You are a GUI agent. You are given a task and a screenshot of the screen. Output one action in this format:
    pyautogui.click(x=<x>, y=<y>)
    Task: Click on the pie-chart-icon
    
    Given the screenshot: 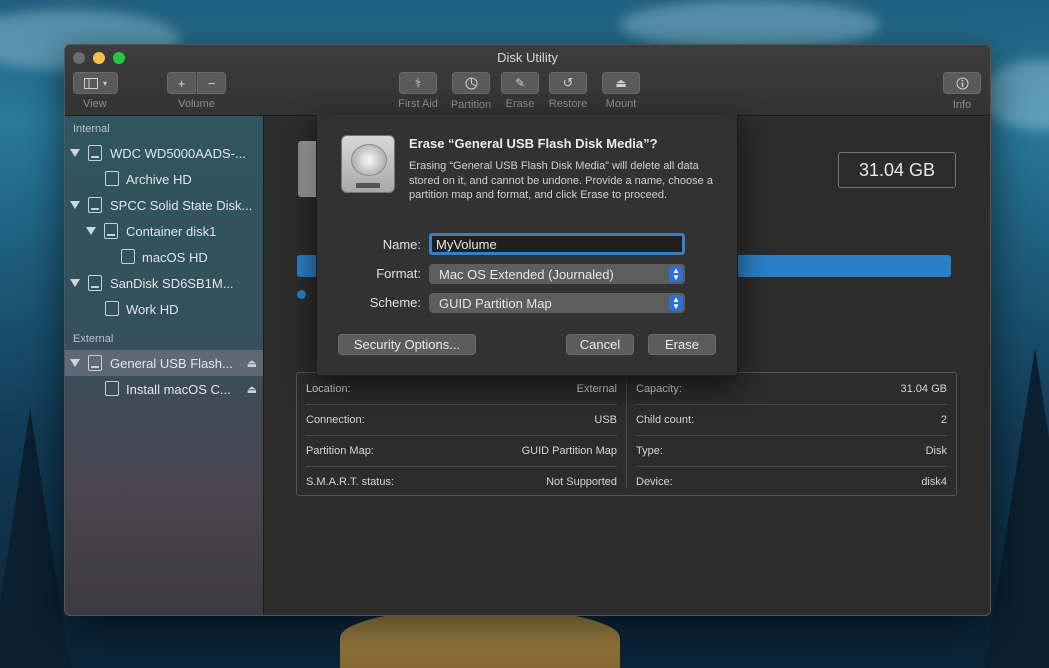 What is the action you would take?
    pyautogui.click(x=471, y=83)
    